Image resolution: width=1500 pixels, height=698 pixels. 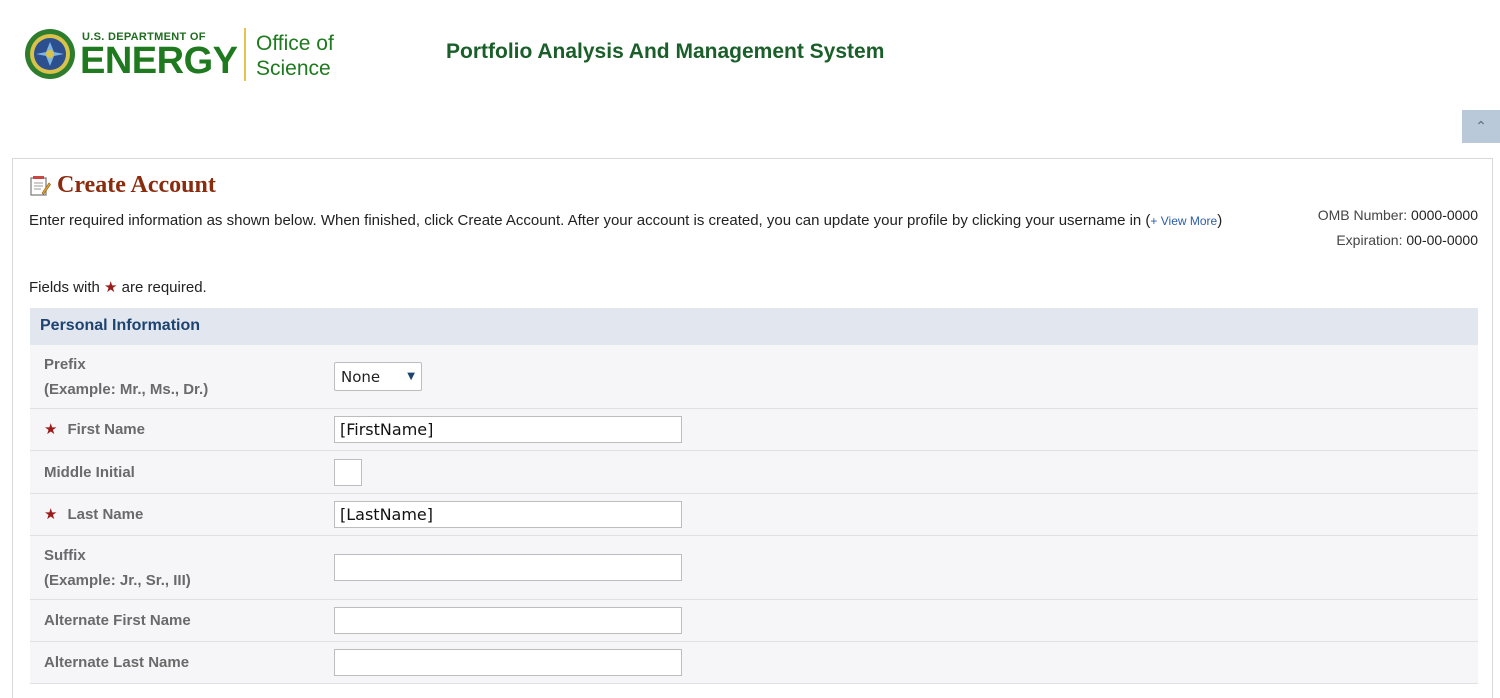 What do you see at coordinates (159, 61) in the screenshot?
I see `doe-big-text: ENERGY` at bounding box center [159, 61].